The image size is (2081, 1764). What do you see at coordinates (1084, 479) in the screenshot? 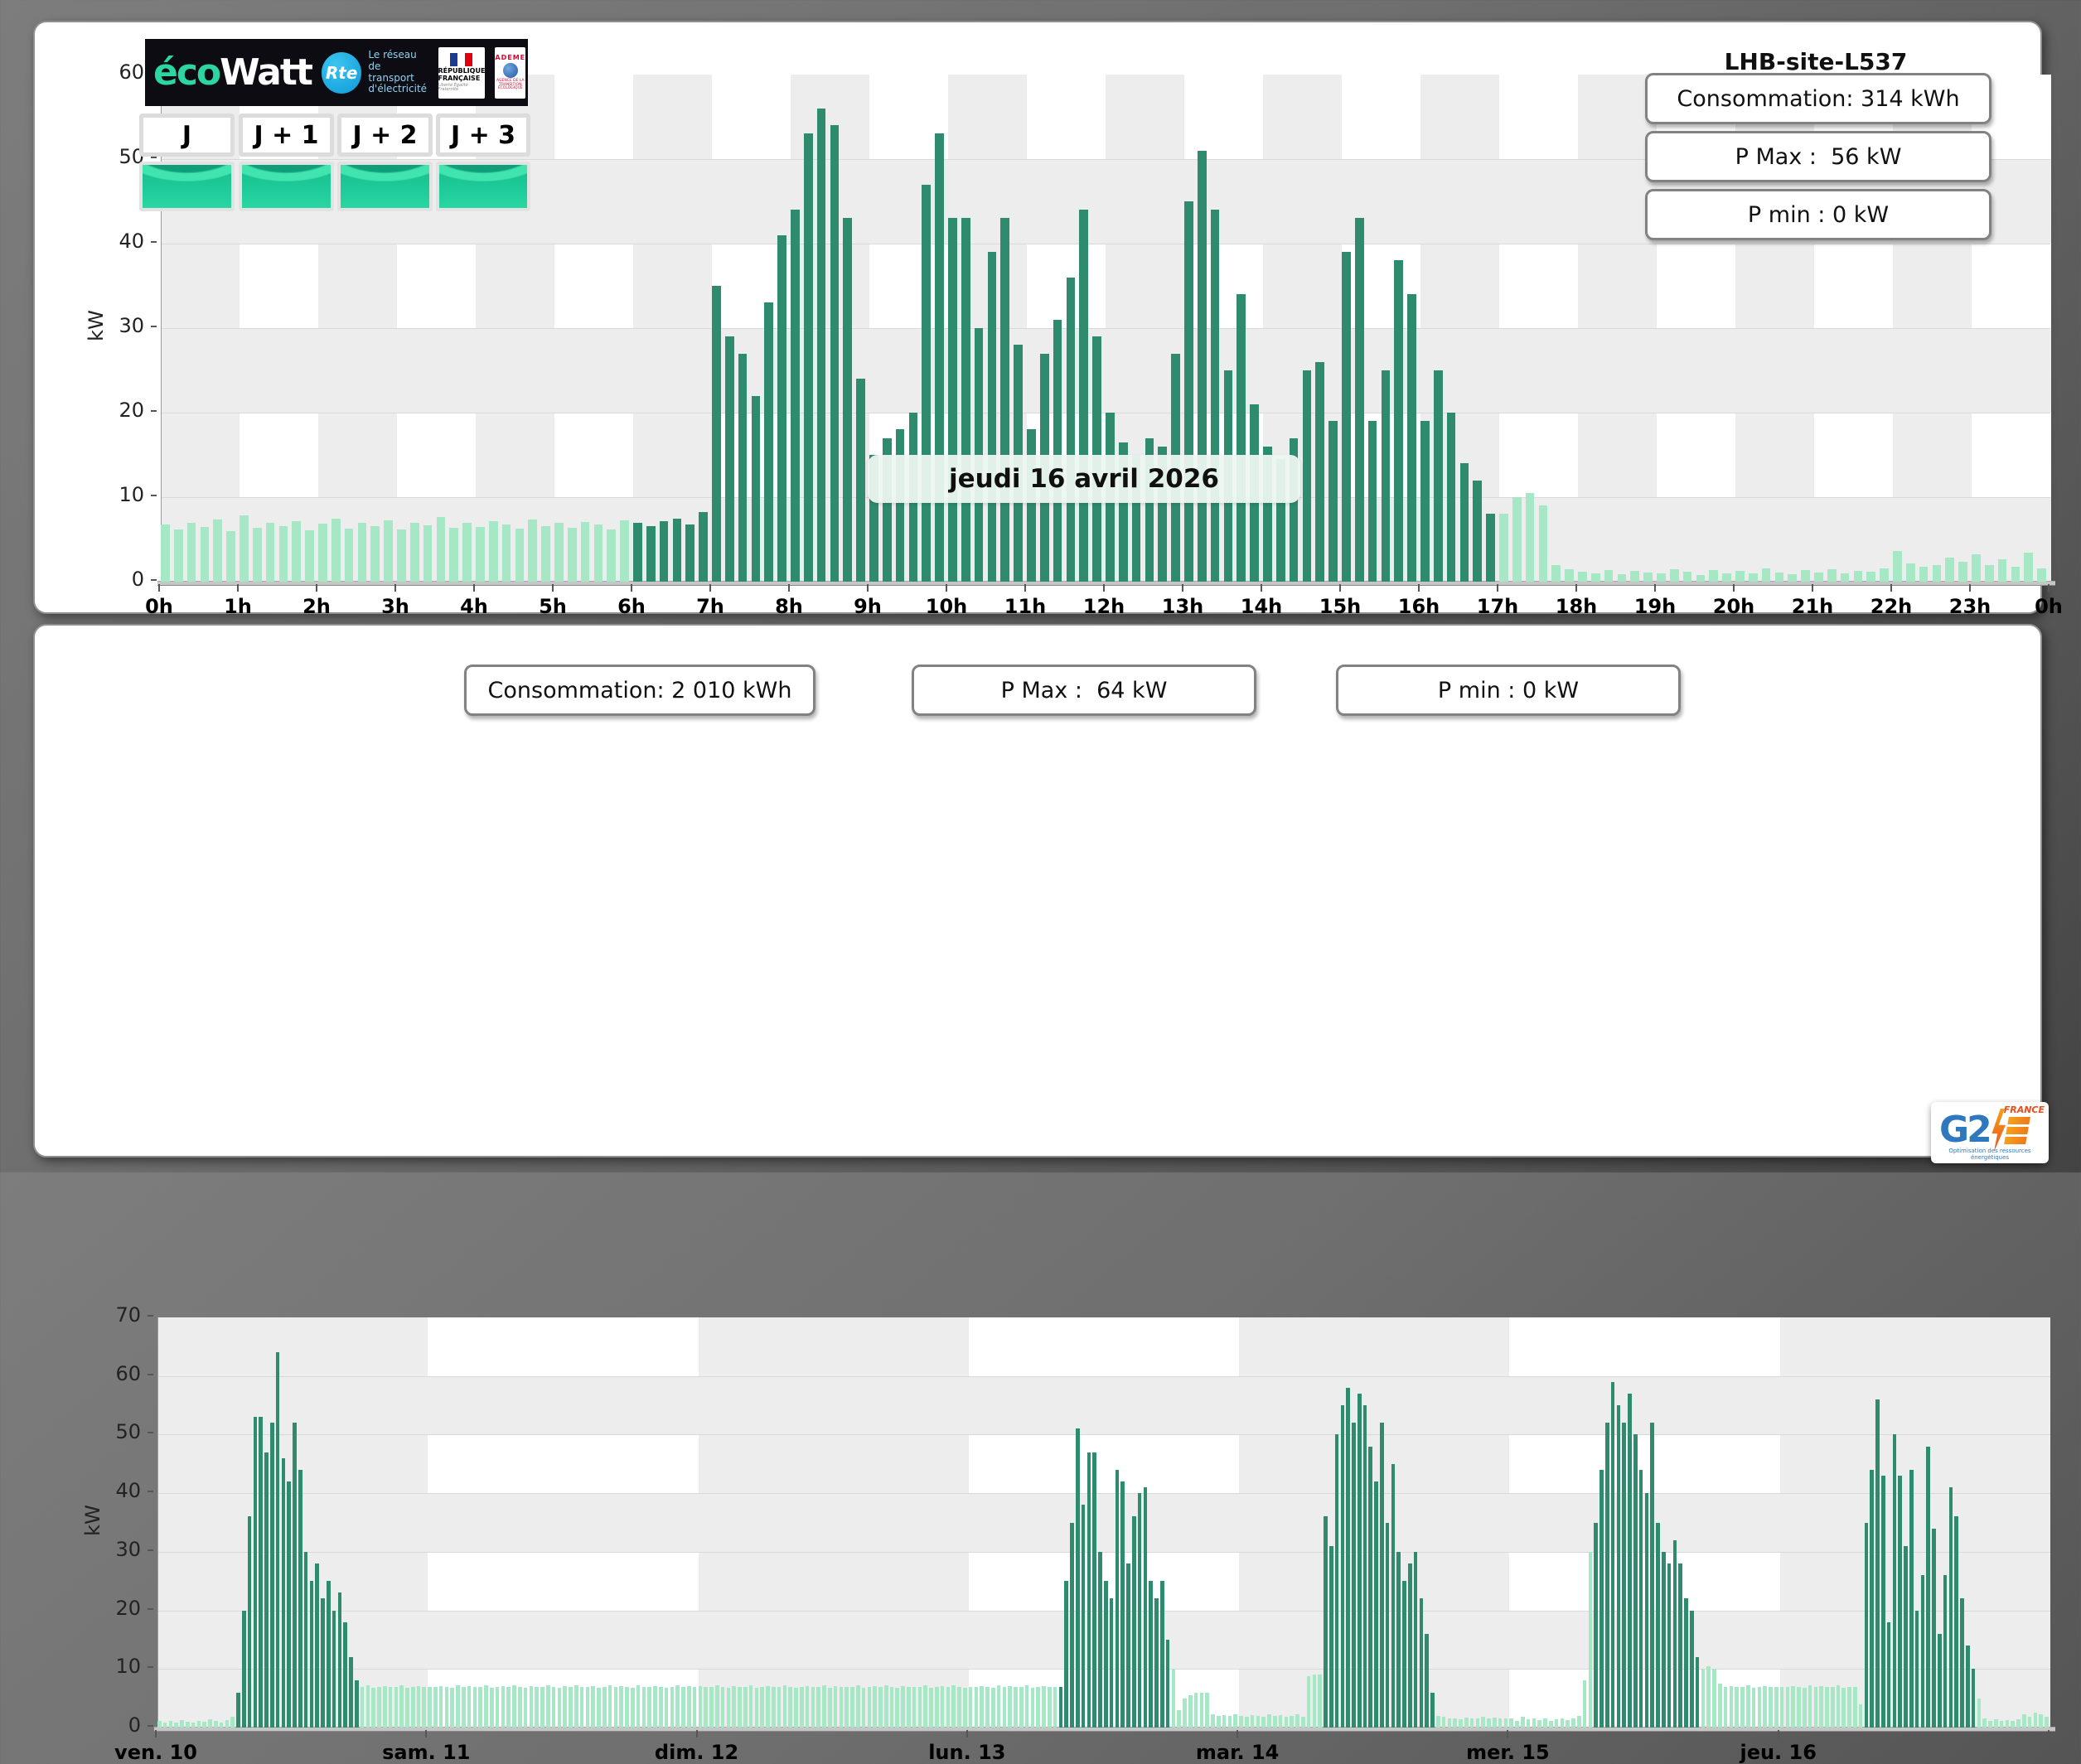
I see `date-label: jeudi 16 avril 2026` at bounding box center [1084, 479].